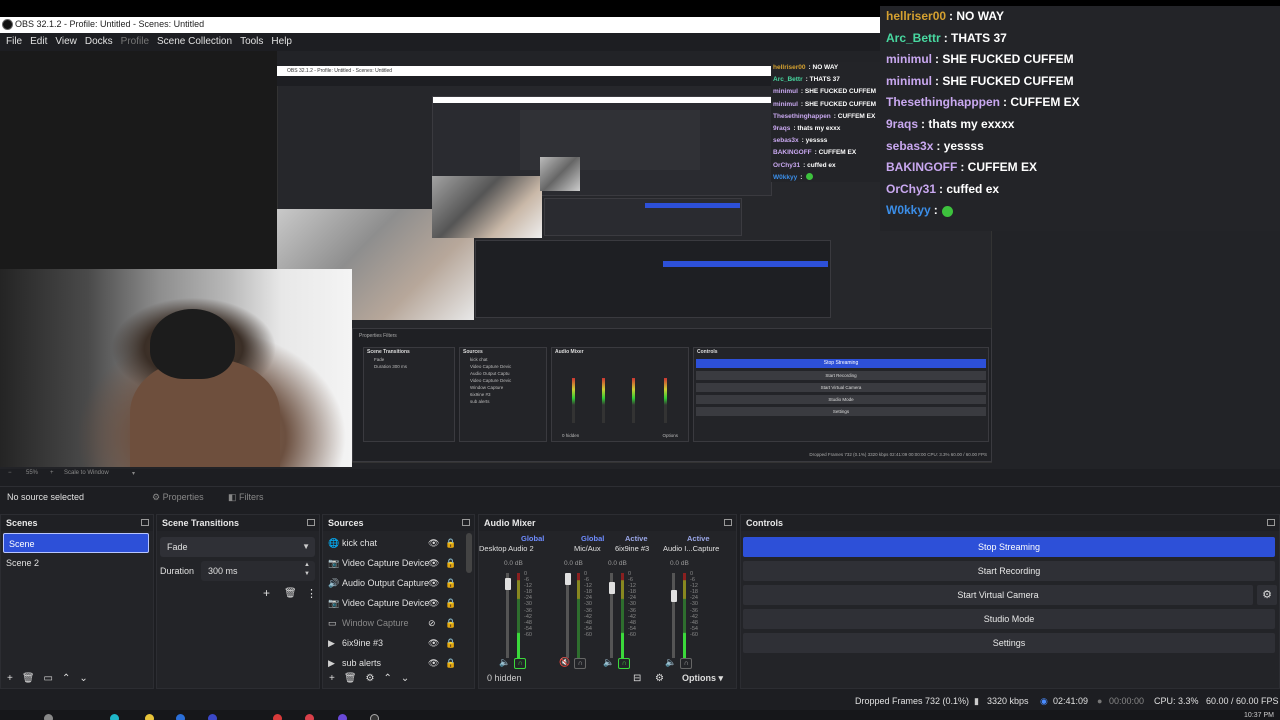  I want to click on start-recording-button: Start Recording, so click(1009, 571).